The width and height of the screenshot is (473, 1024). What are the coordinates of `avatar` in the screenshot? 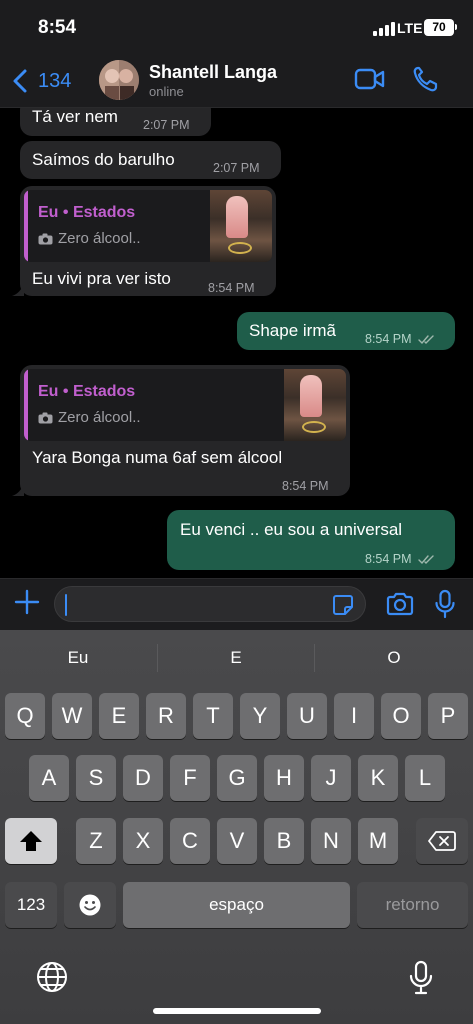 It's located at (119, 80).